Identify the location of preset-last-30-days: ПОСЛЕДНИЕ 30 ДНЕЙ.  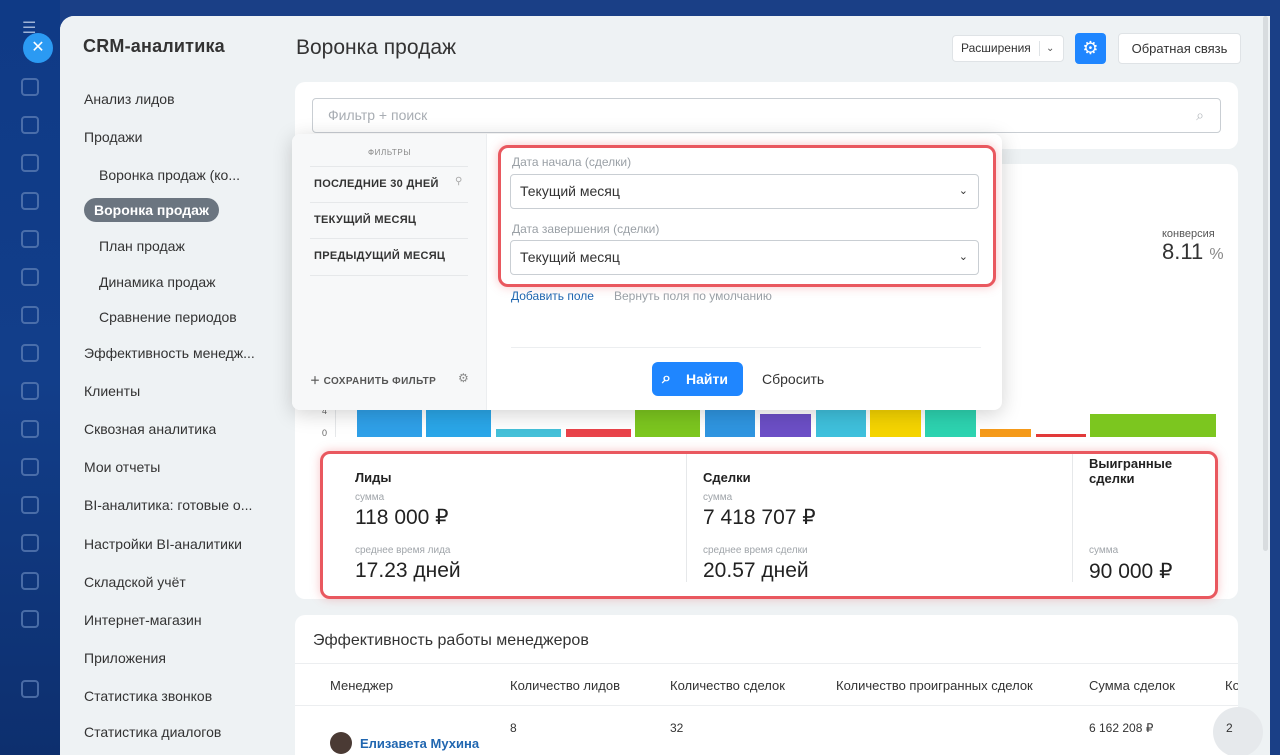
(376, 184).